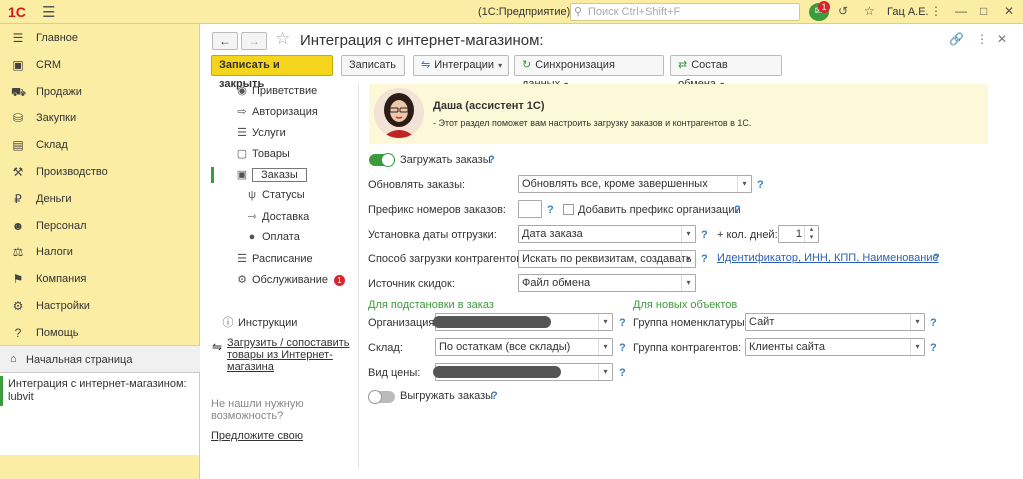  Describe the element at coordinates (747, 235) in the screenshot. I see `days-label: + кол. дней:` at that location.